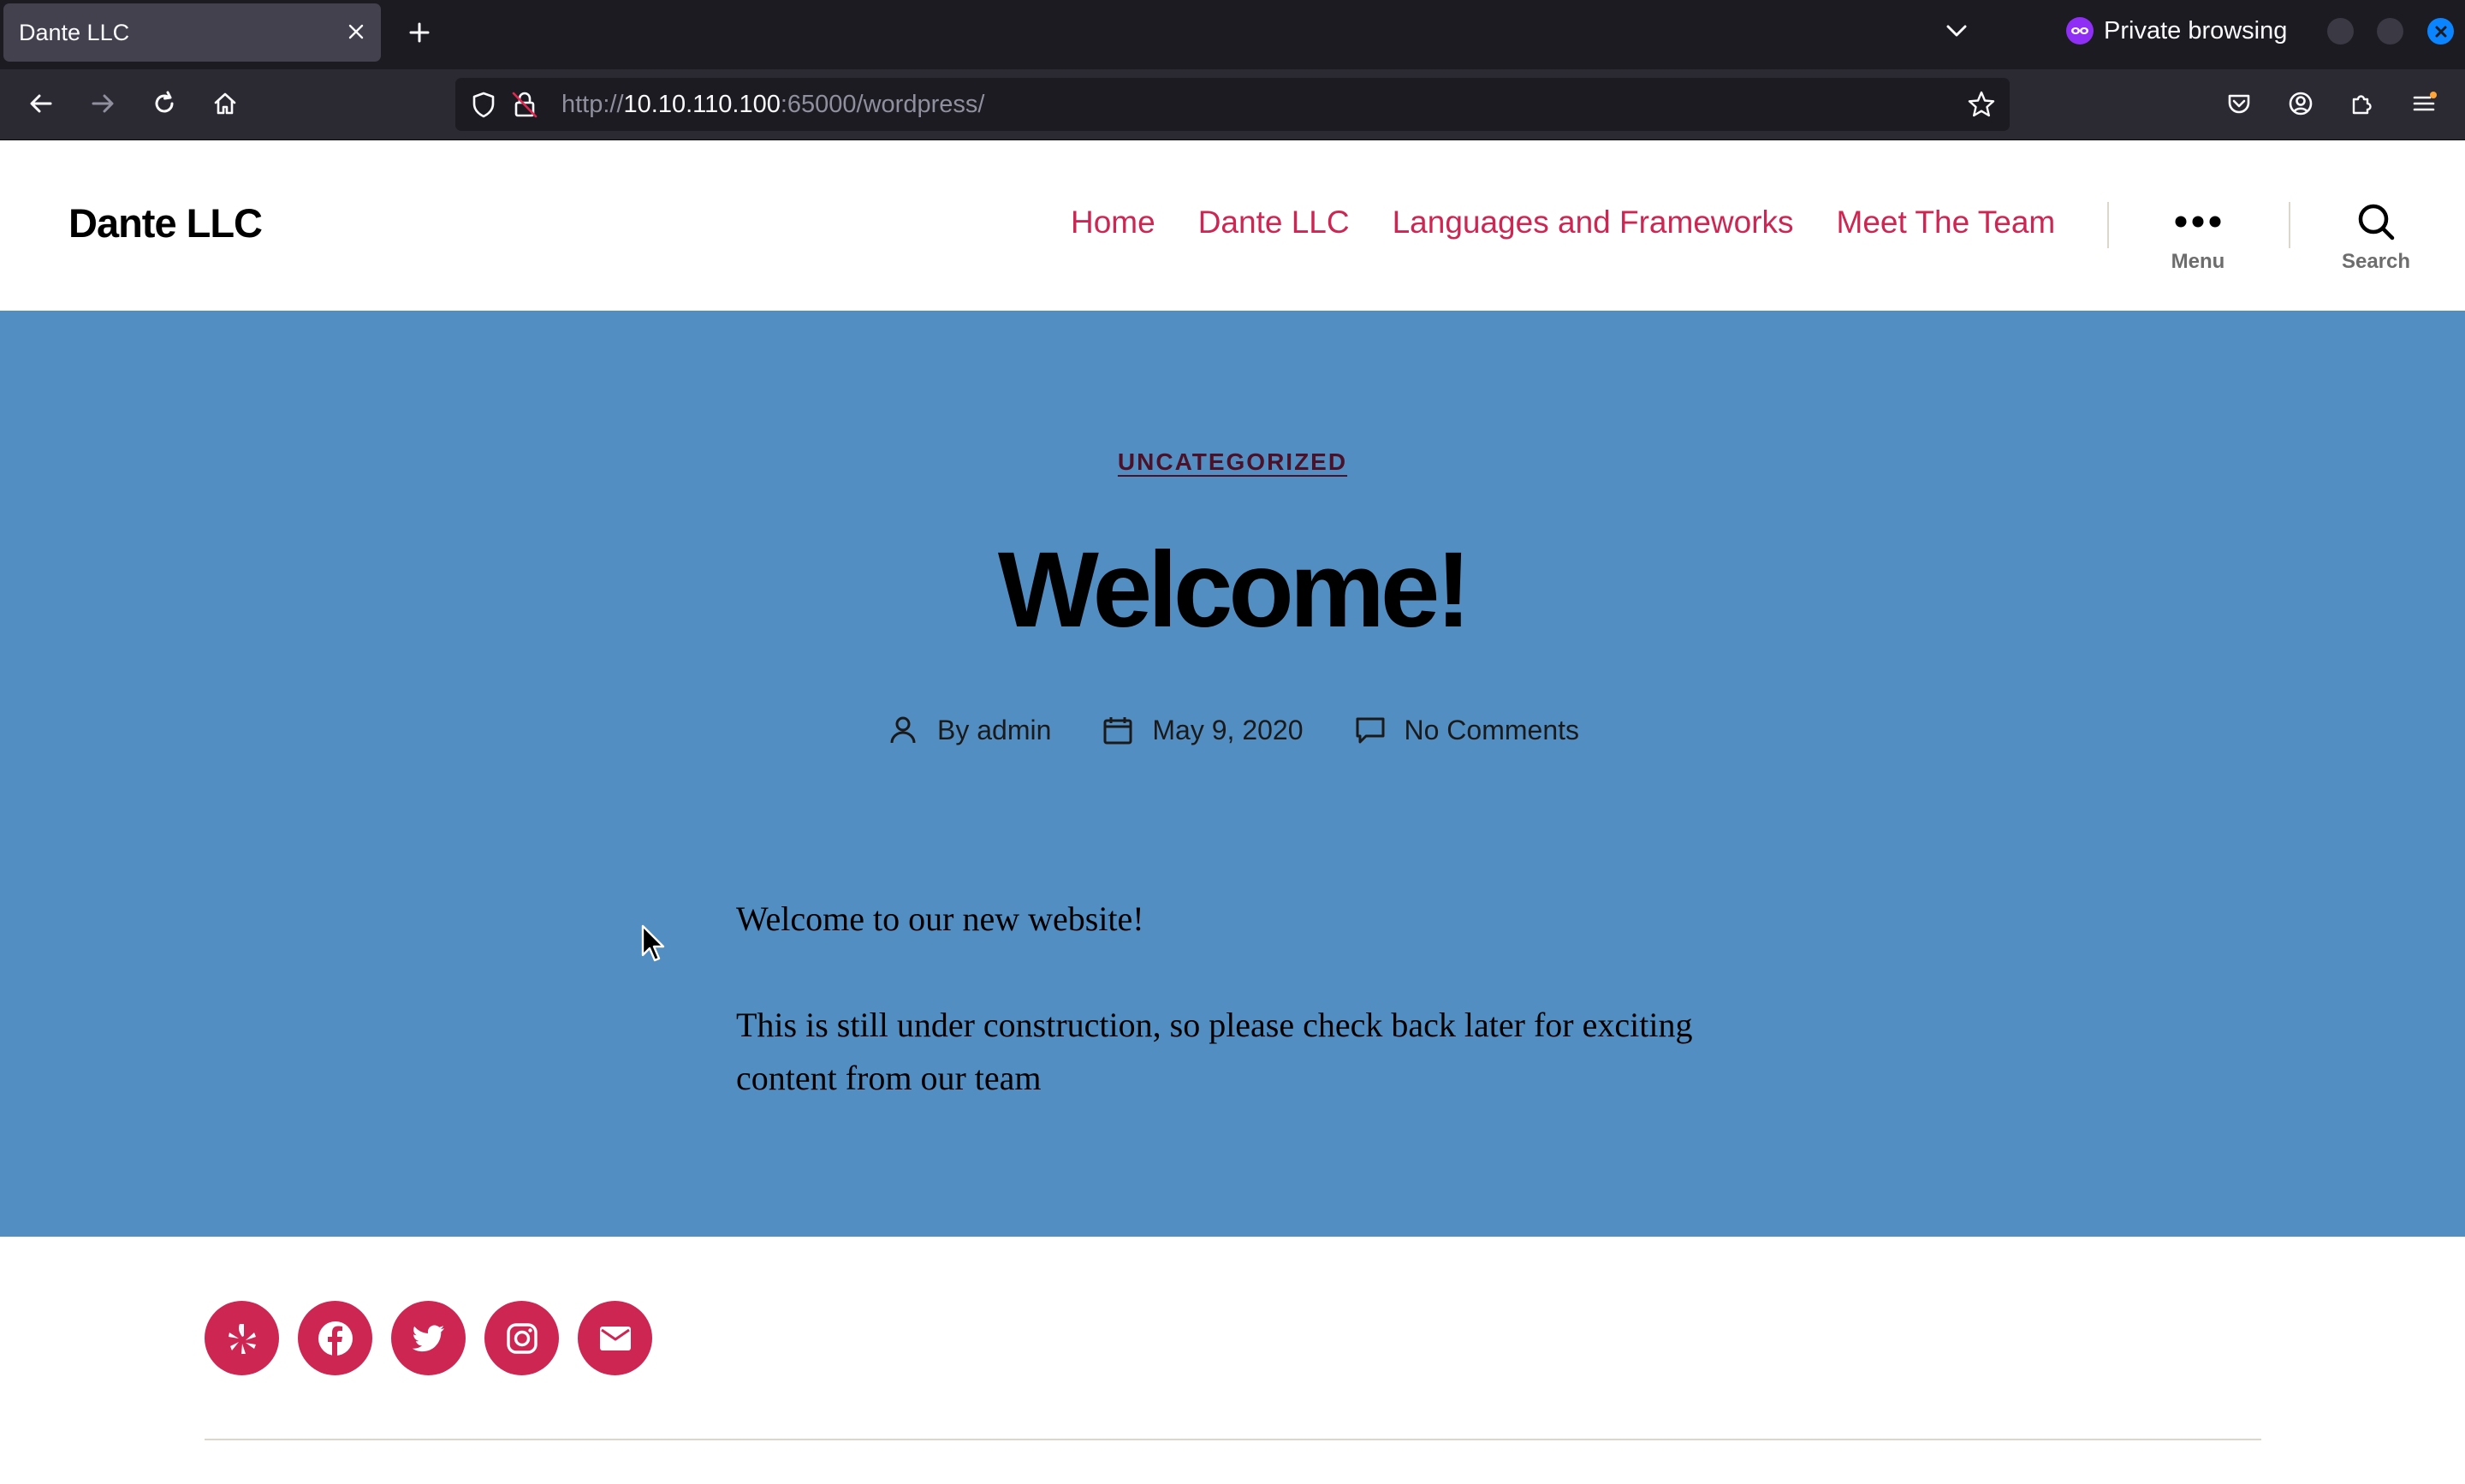 The image size is (2465, 1484). I want to click on extensions-puzzle-icon, so click(2362, 104).